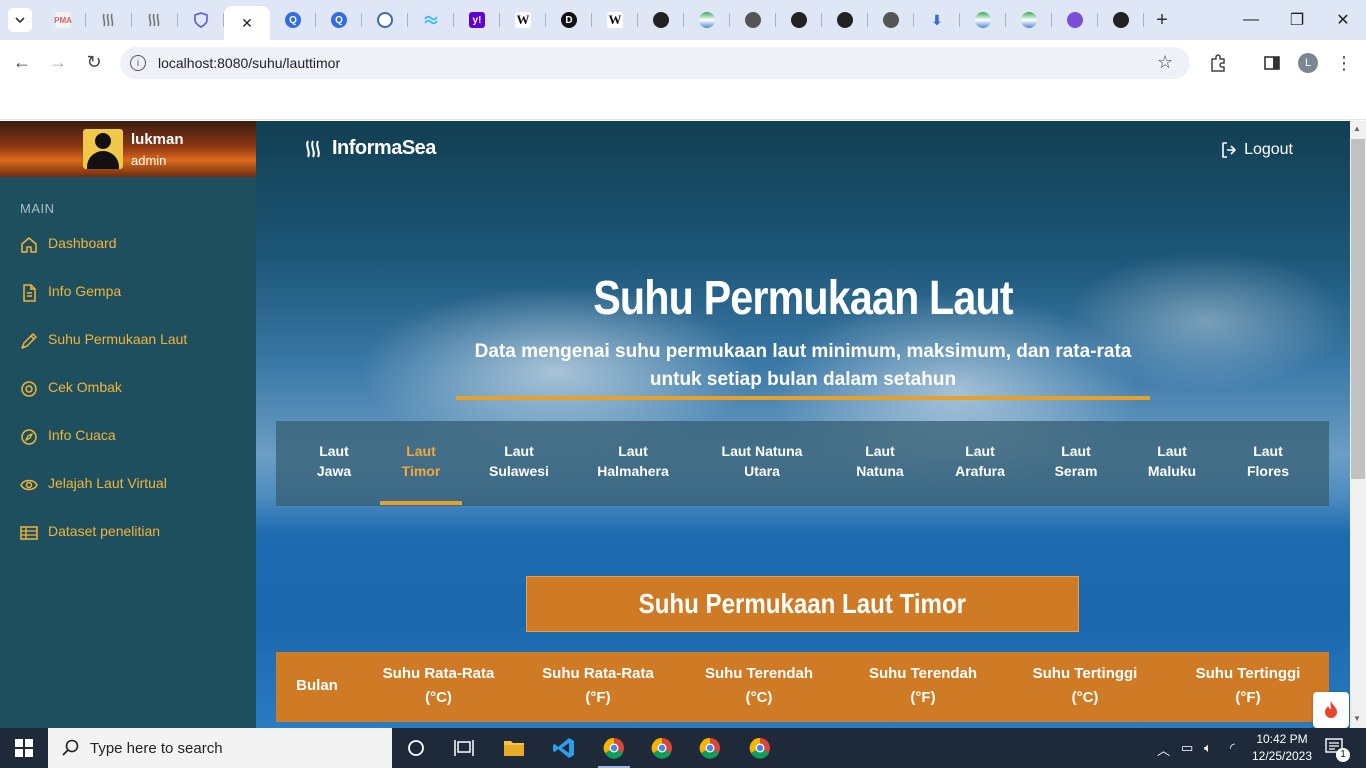 Image resolution: width=1366 pixels, height=768 pixels. What do you see at coordinates (334, 461) in the screenshot?
I see `tab-laut-jawa: Laut Jawa` at bounding box center [334, 461].